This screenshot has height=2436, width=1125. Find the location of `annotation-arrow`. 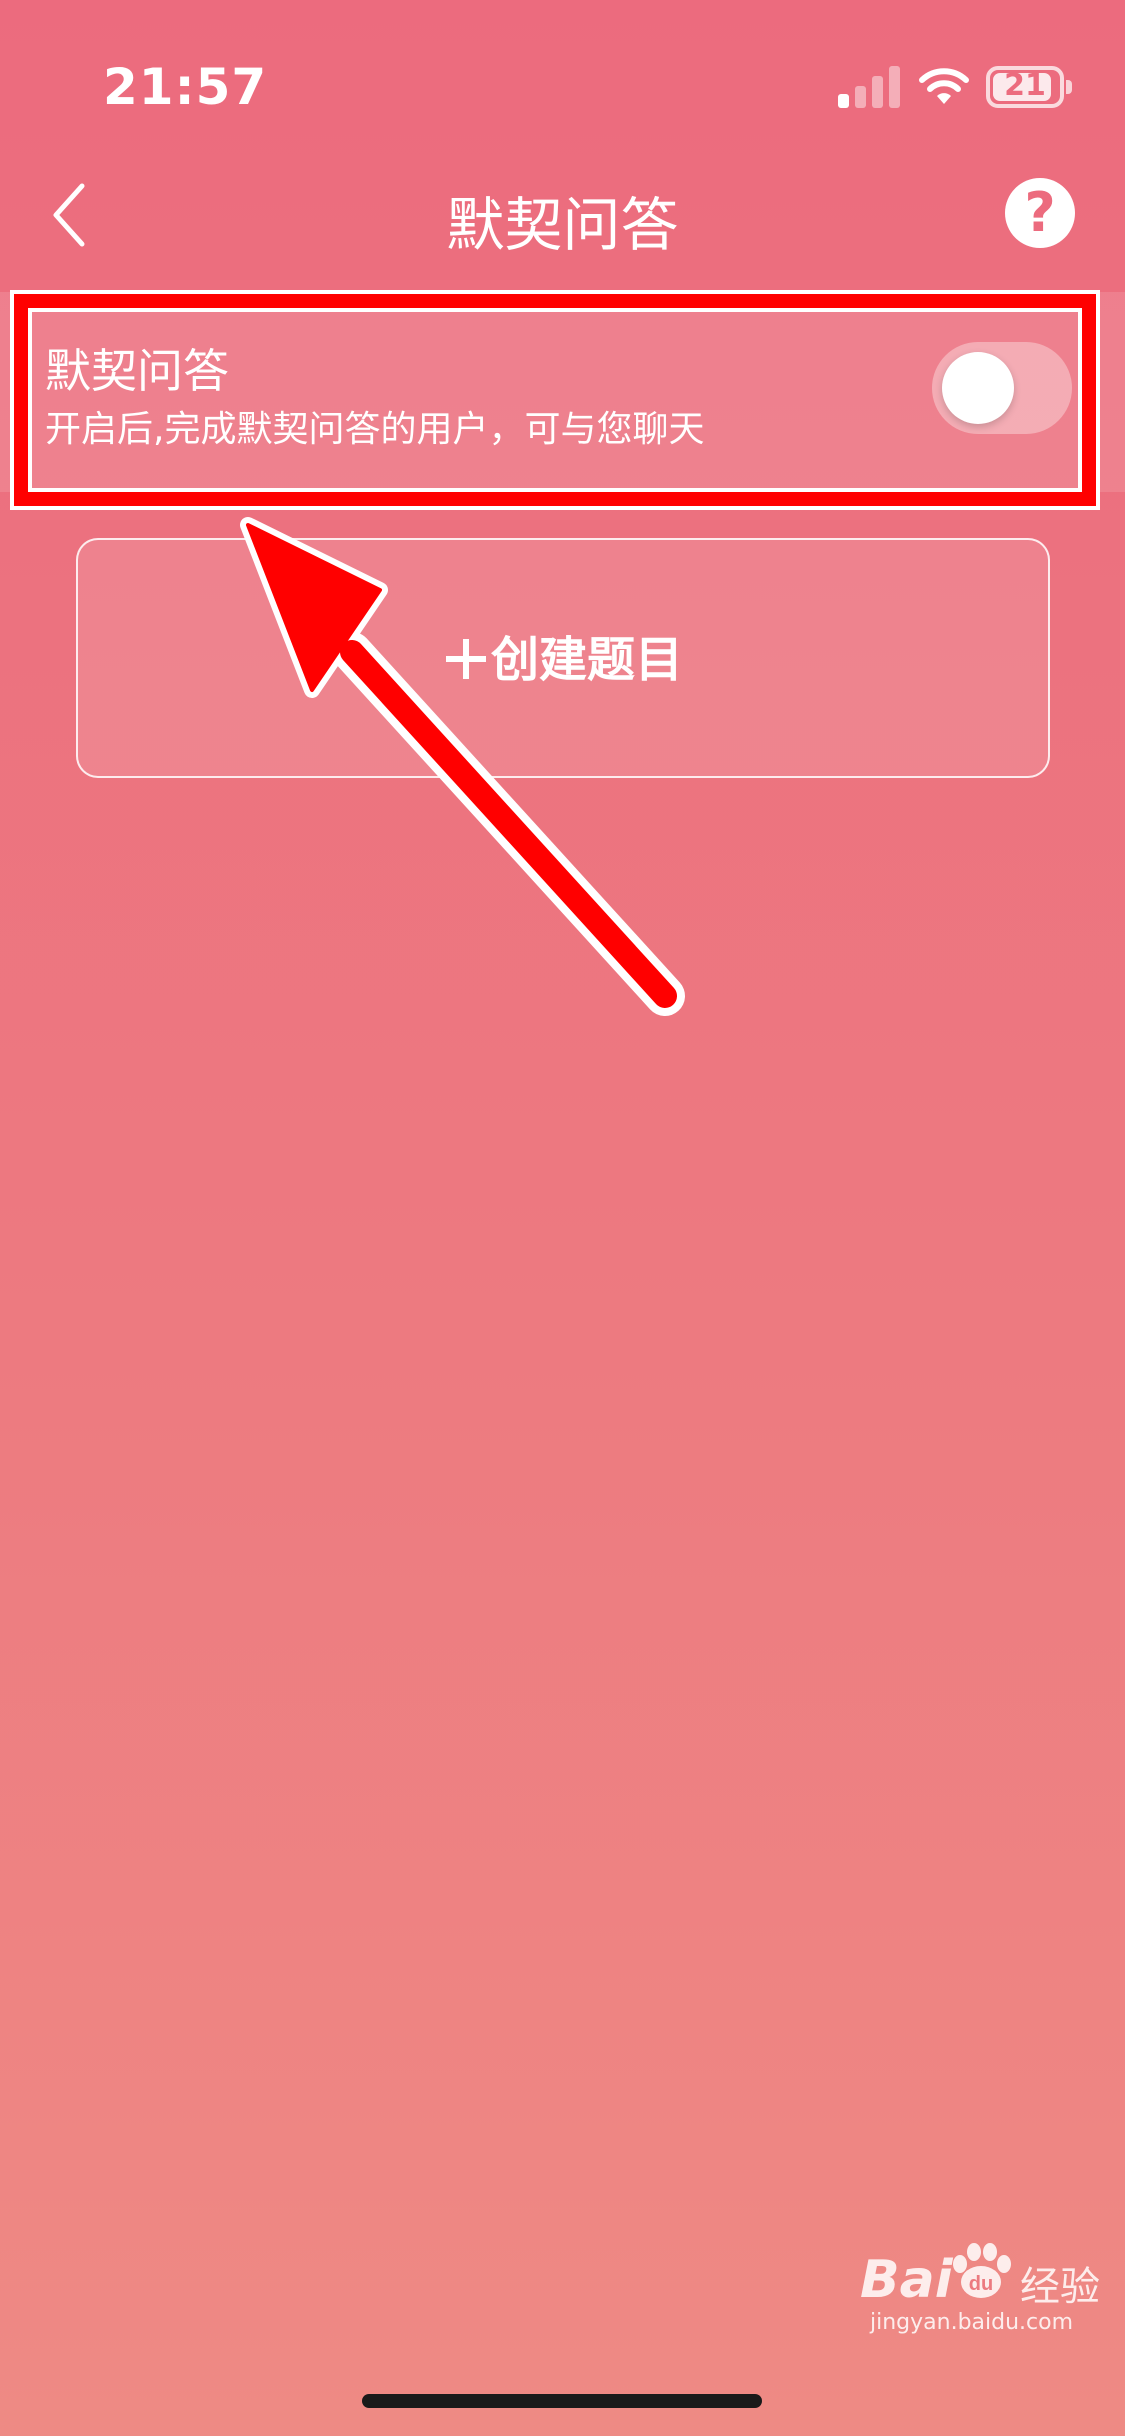

annotation-arrow is located at coordinates (462, 766).